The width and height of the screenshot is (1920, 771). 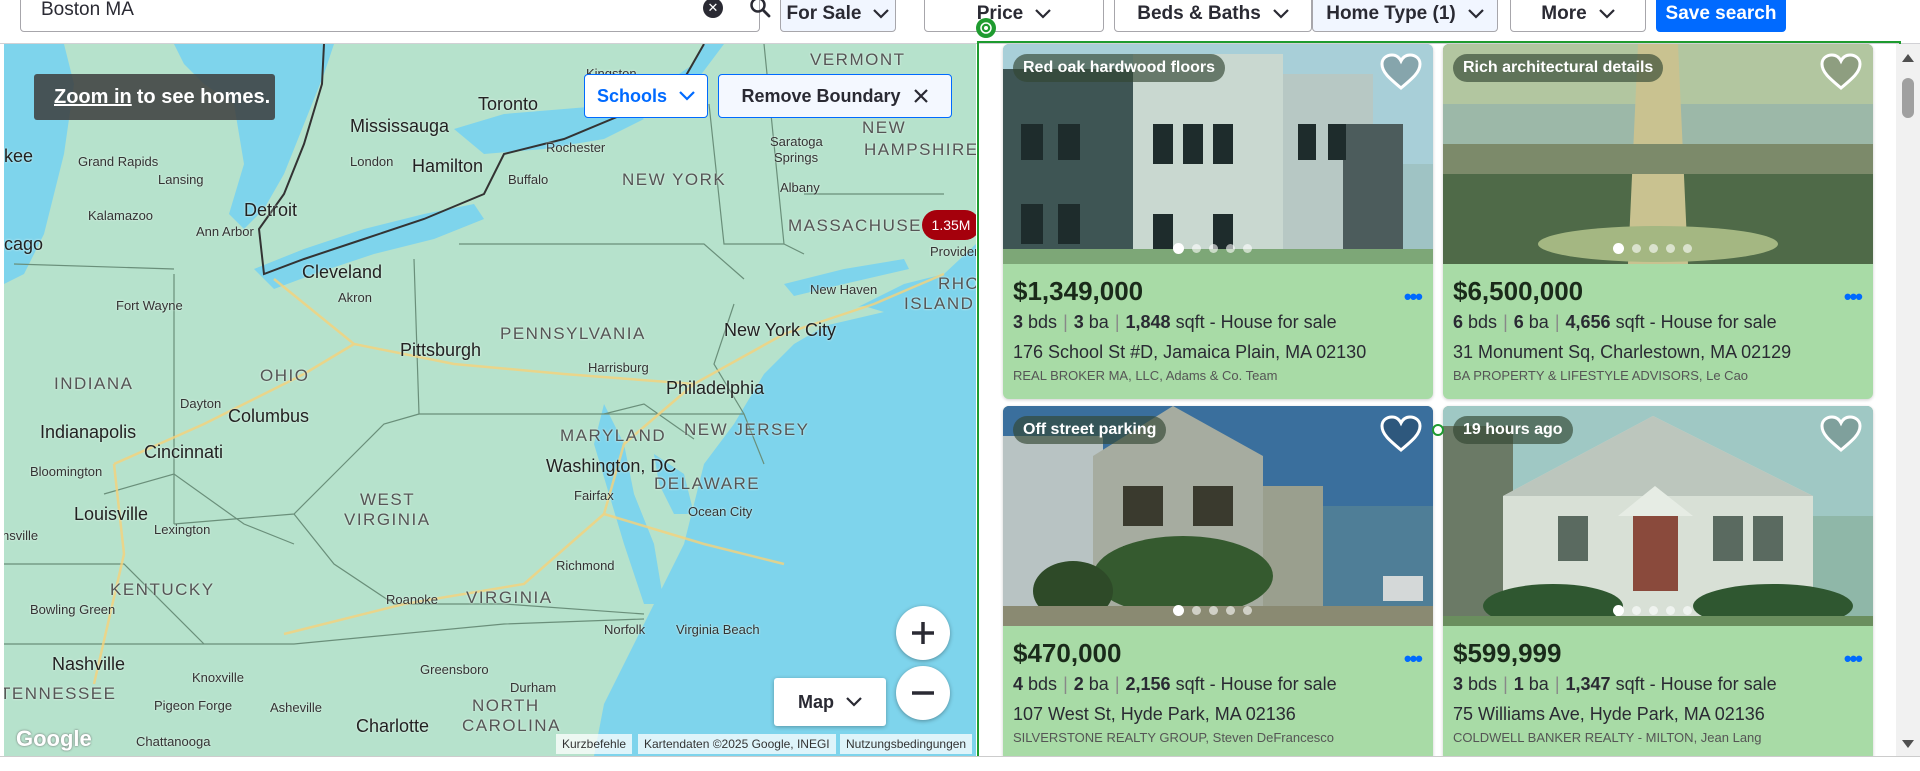 What do you see at coordinates (939, 303) in the screenshot?
I see `map-label: ISLAND` at bounding box center [939, 303].